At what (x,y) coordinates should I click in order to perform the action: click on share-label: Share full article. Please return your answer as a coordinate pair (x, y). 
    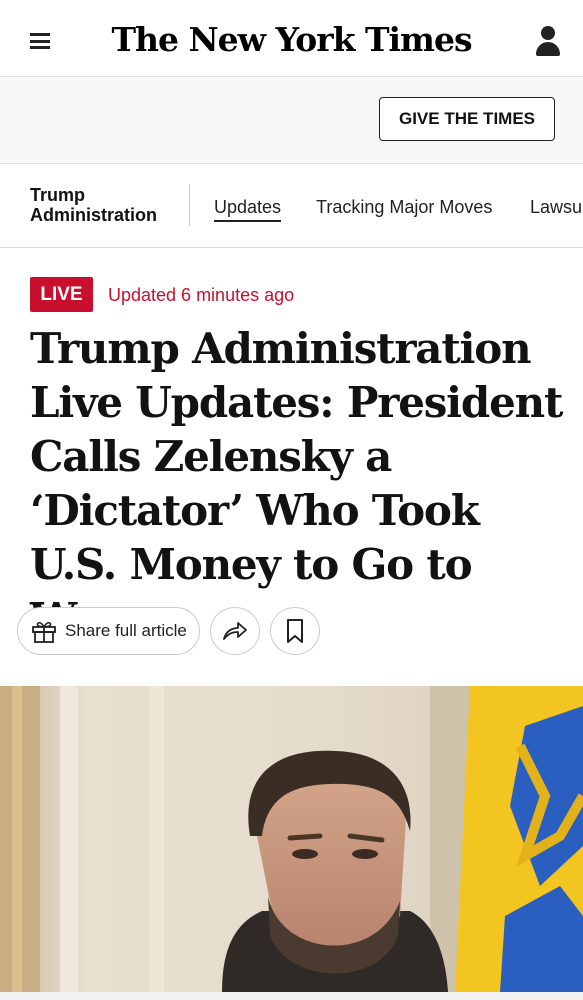
    Looking at the image, I should click on (126, 630).